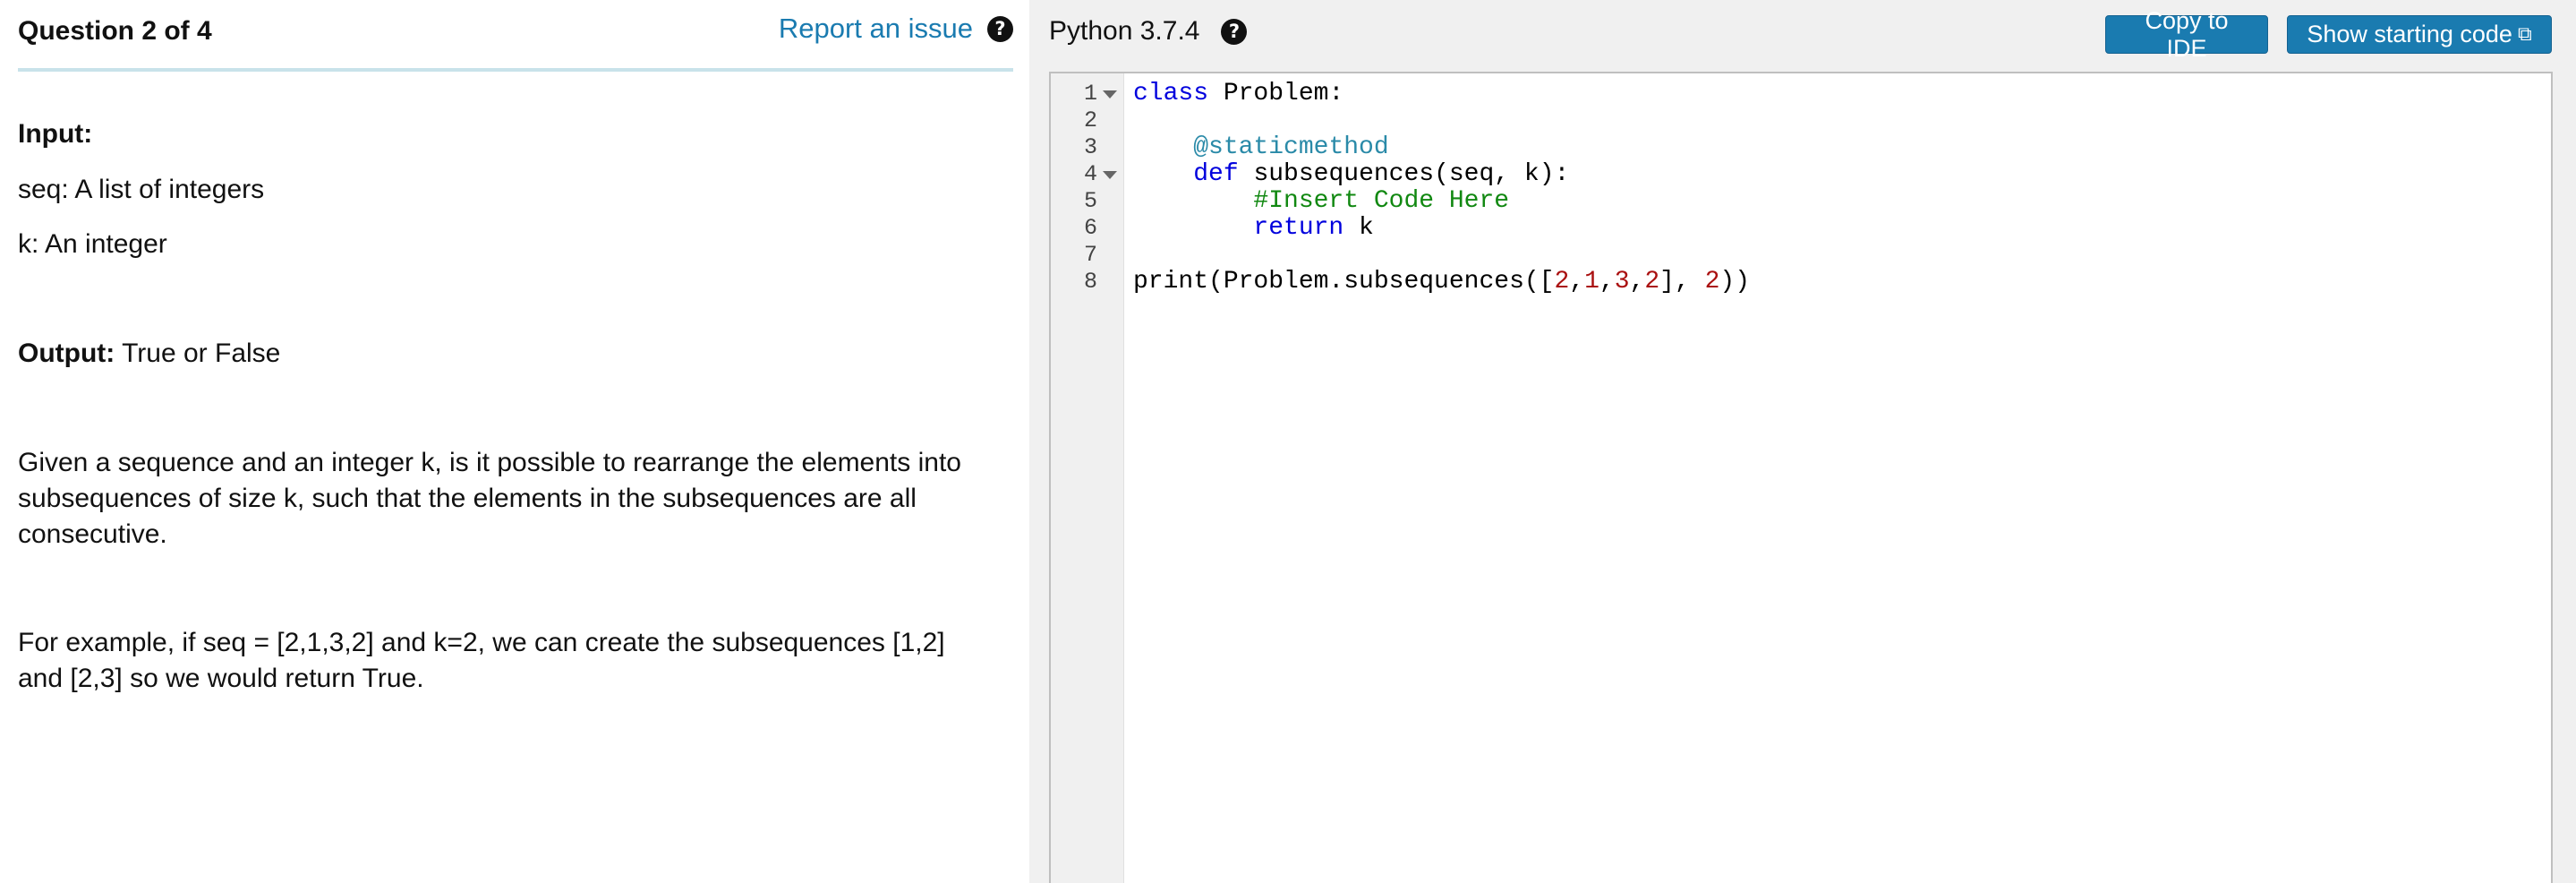 Image resolution: width=2576 pixels, height=883 pixels. I want to click on line-number: 3, so click(1090, 147).